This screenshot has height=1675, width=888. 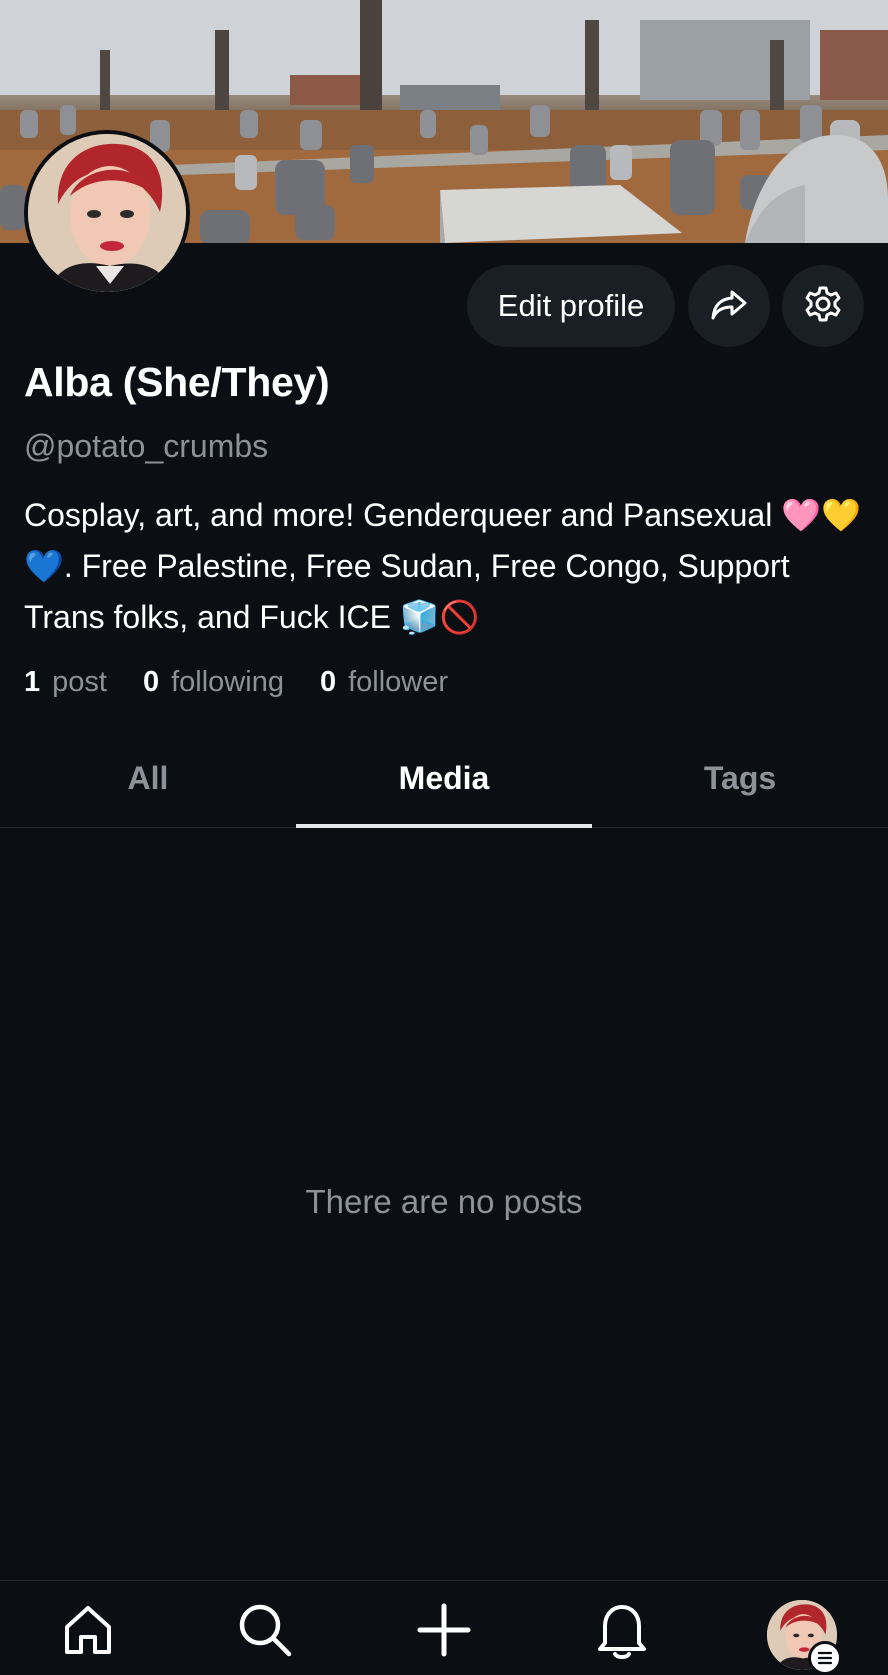 I want to click on tab-media: Media, so click(x=444, y=779).